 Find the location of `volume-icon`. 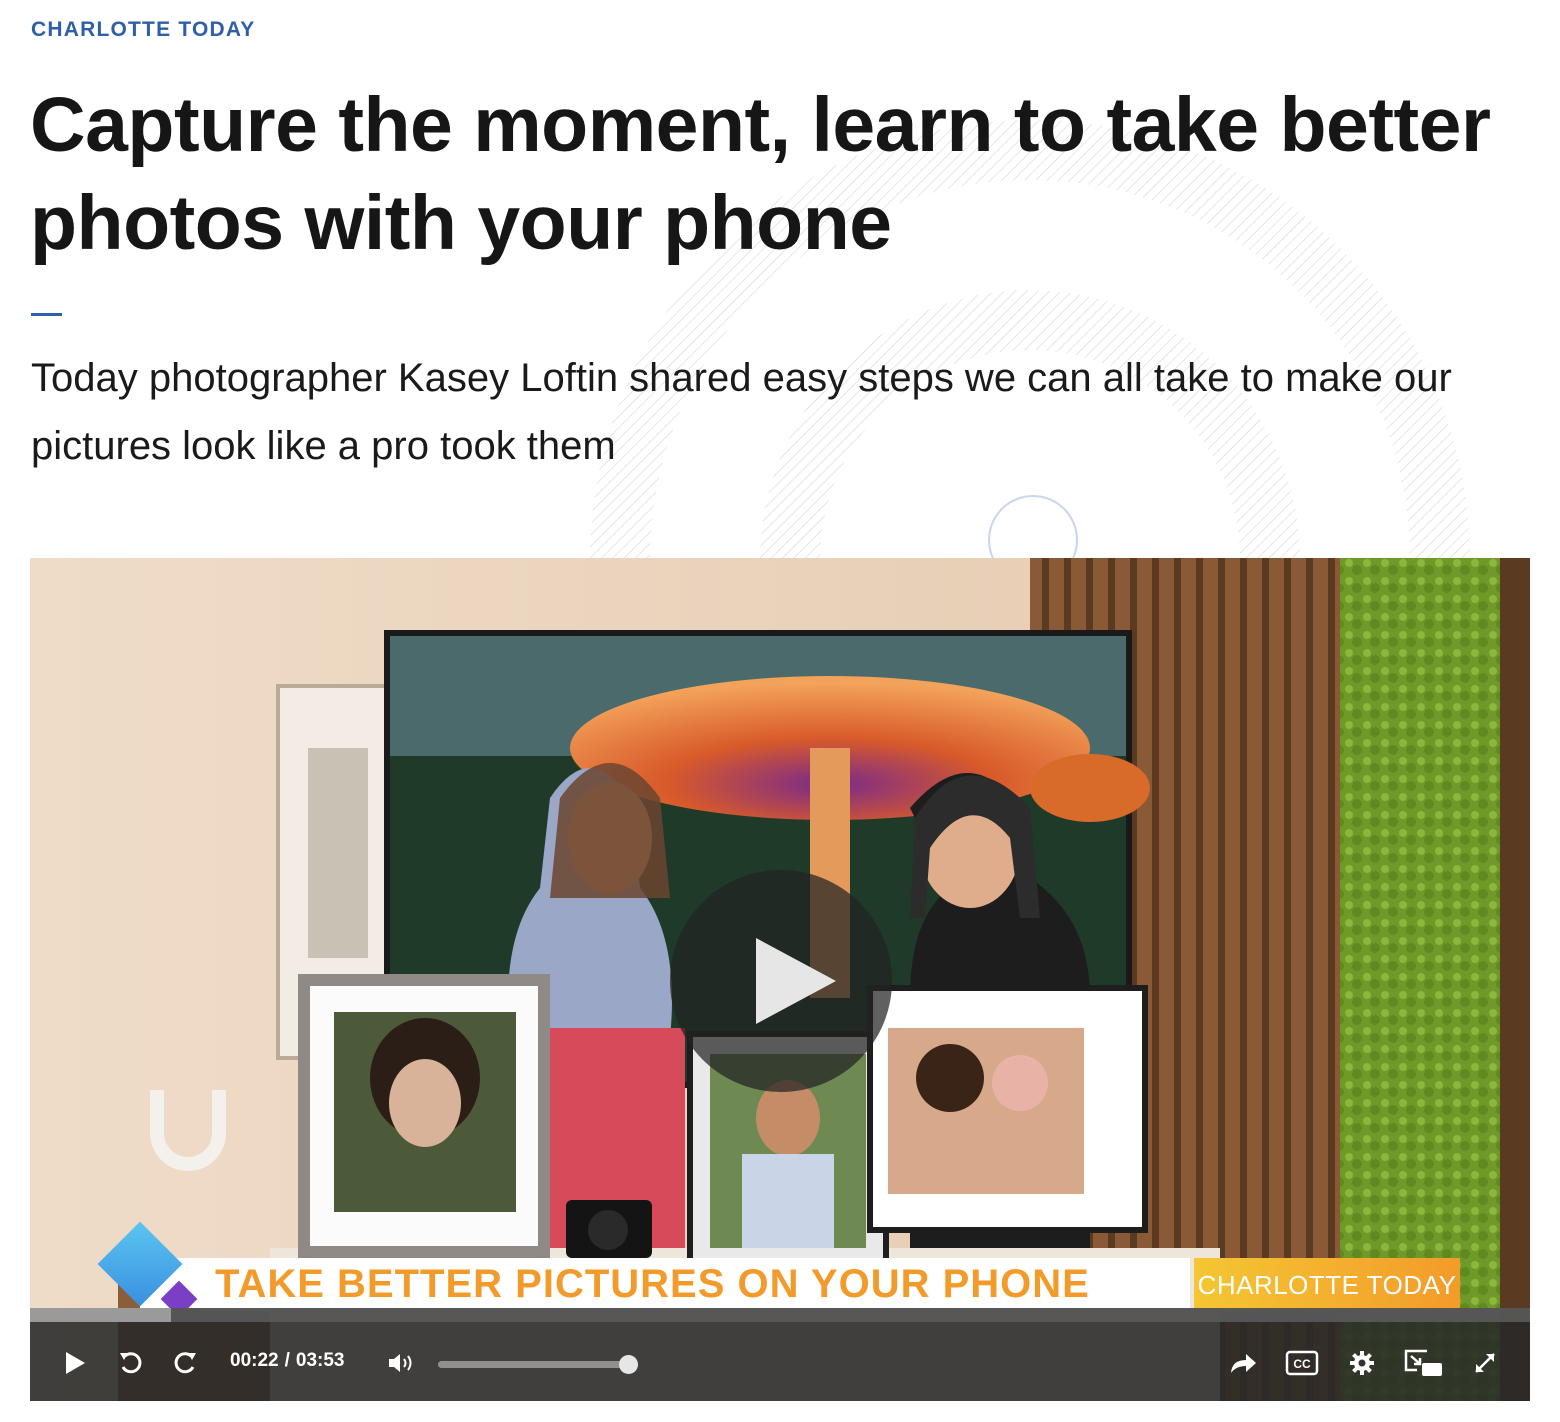

volume-icon is located at coordinates (400, 1363).